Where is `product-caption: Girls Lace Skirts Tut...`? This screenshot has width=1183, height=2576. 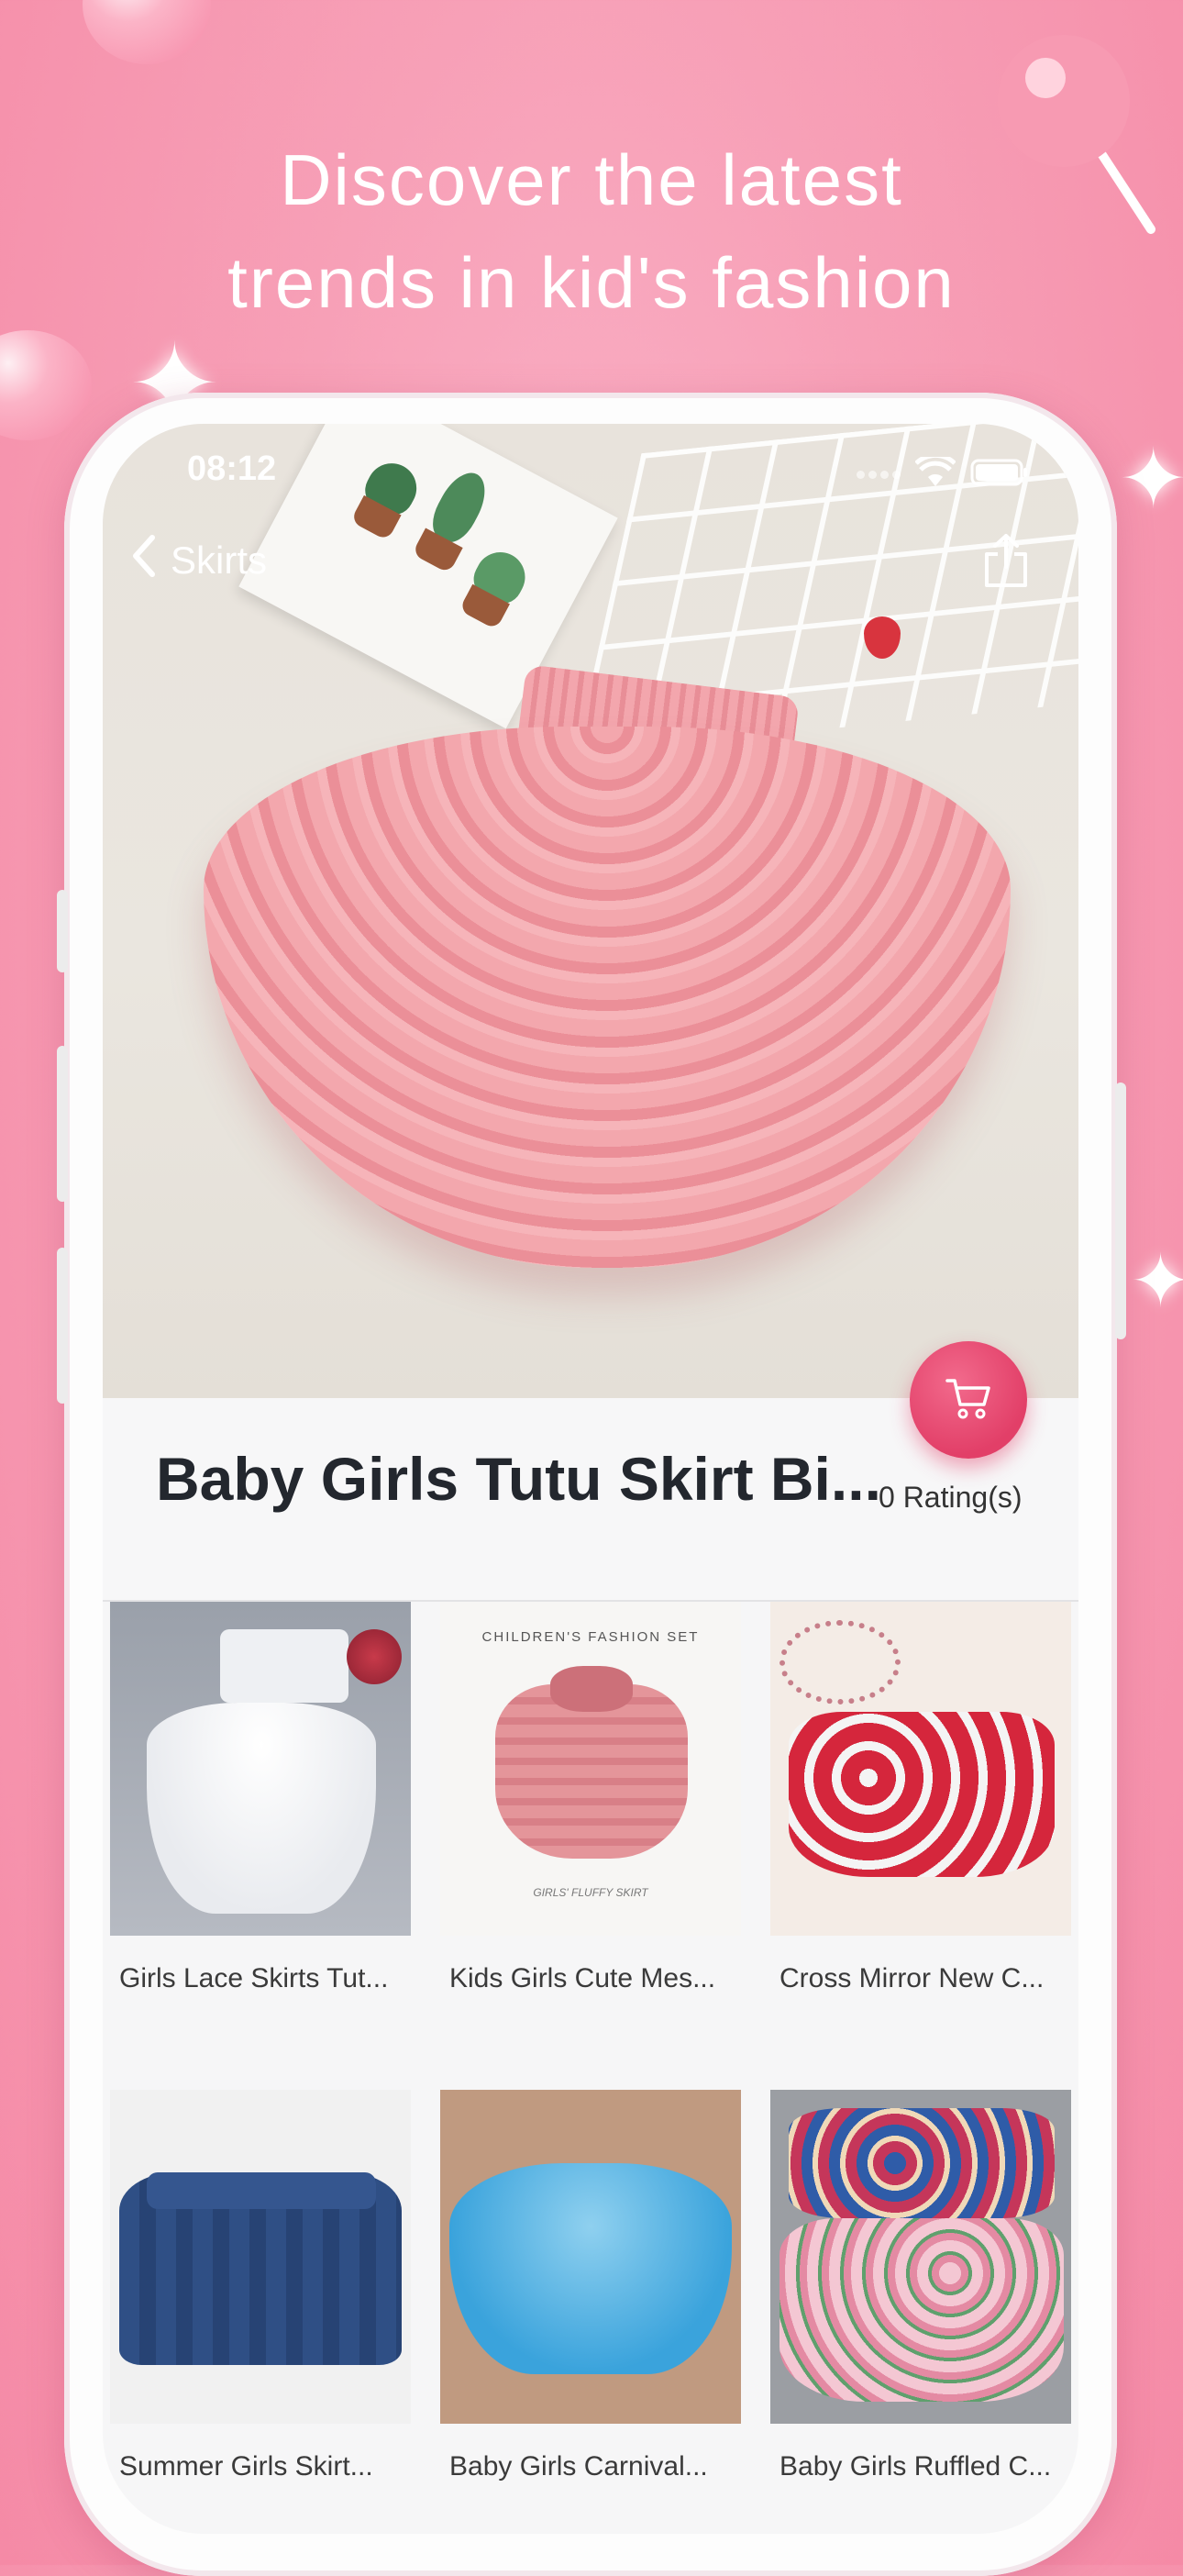 product-caption: Girls Lace Skirts Tut... is located at coordinates (254, 1978).